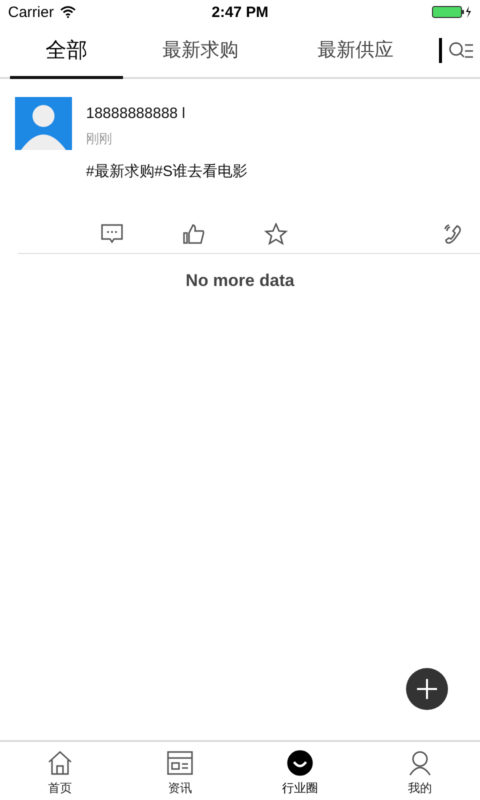  Describe the element at coordinates (66, 51) in the screenshot. I see `category-tab: 全部` at that location.